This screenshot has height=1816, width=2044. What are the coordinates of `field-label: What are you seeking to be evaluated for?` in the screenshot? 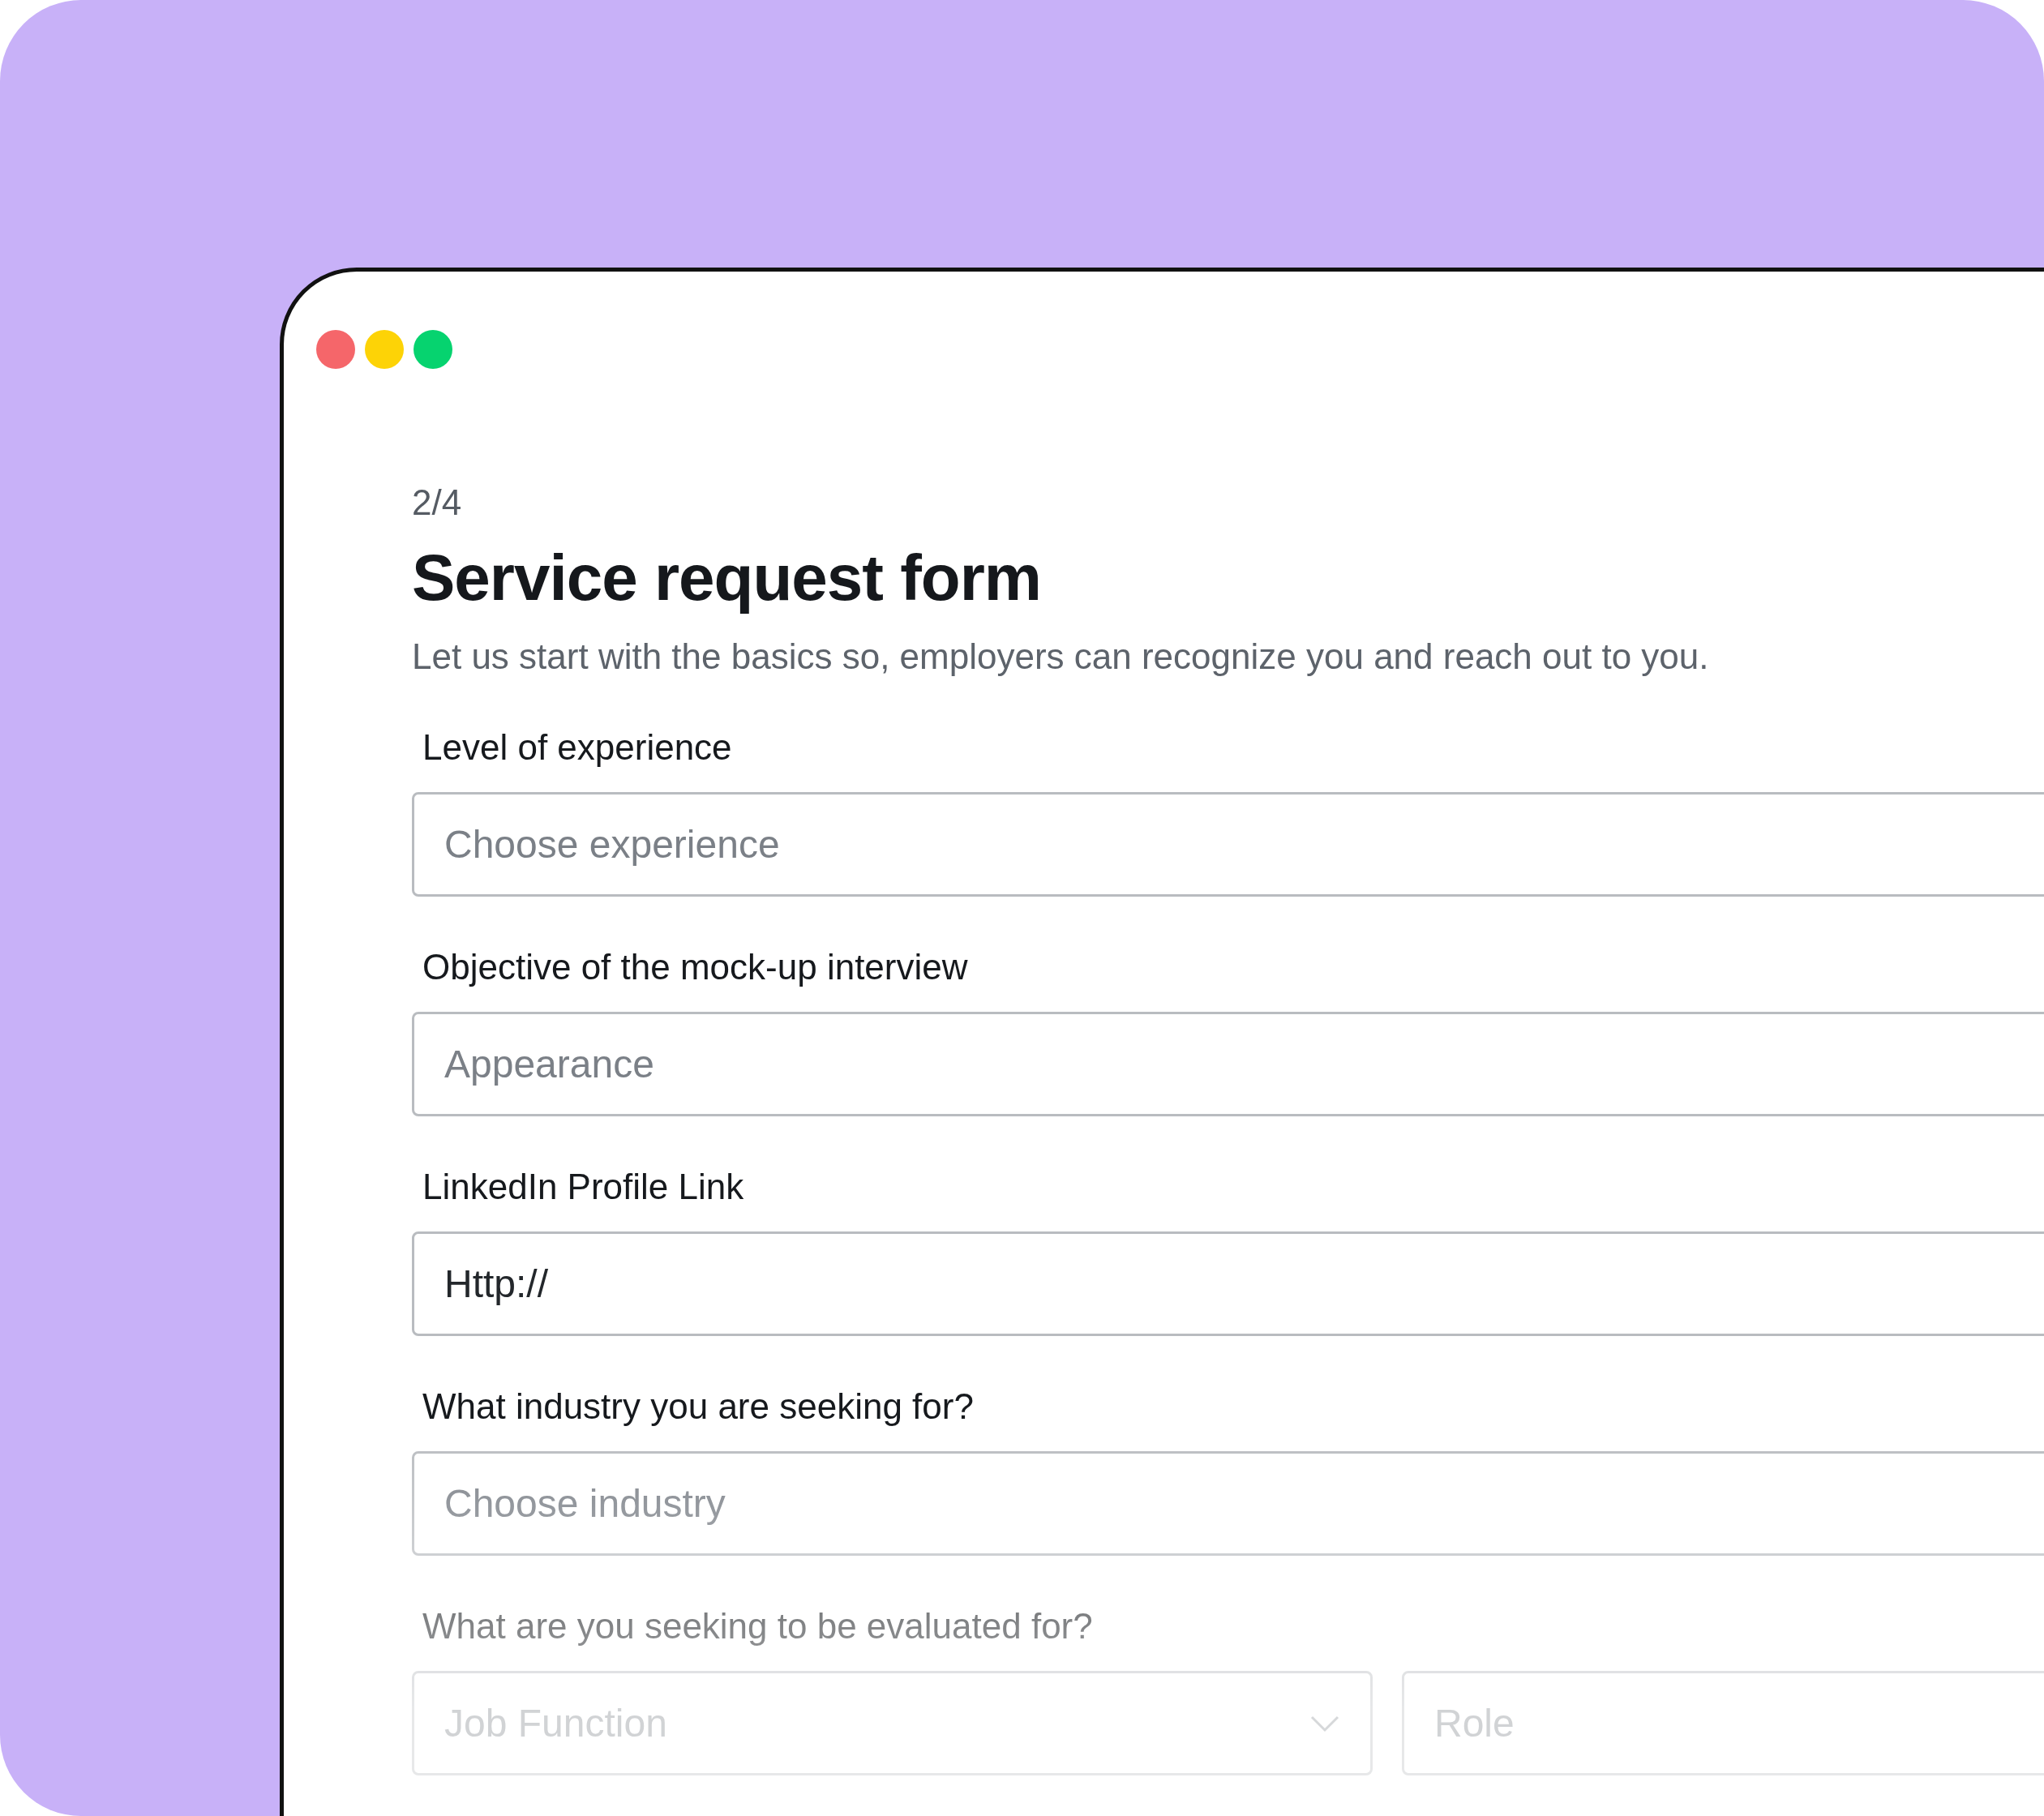 It's located at (758, 1627).